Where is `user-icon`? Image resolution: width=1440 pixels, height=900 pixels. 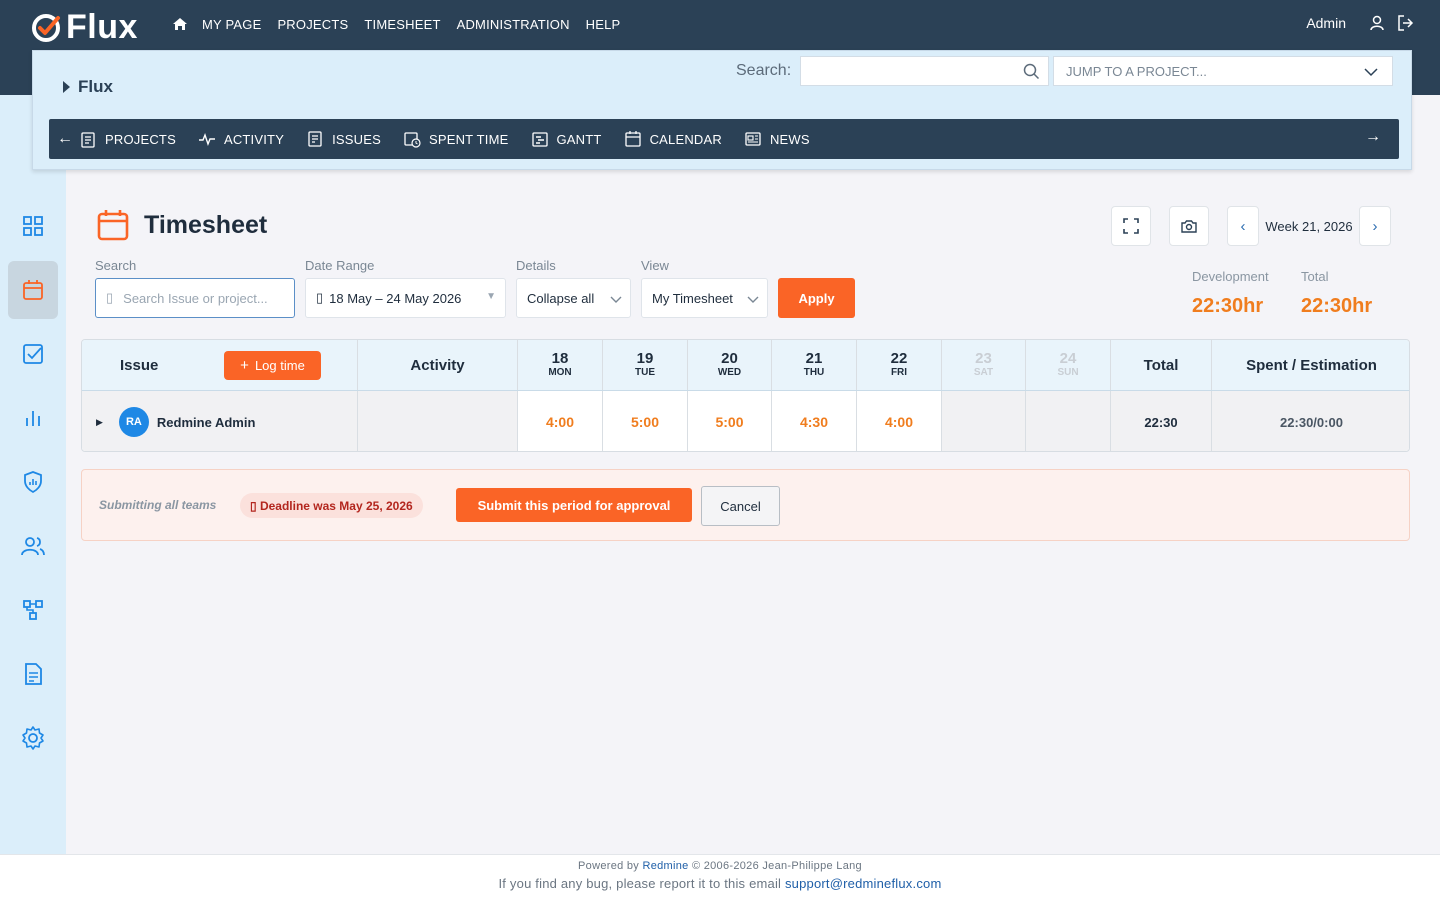 user-icon is located at coordinates (1377, 23).